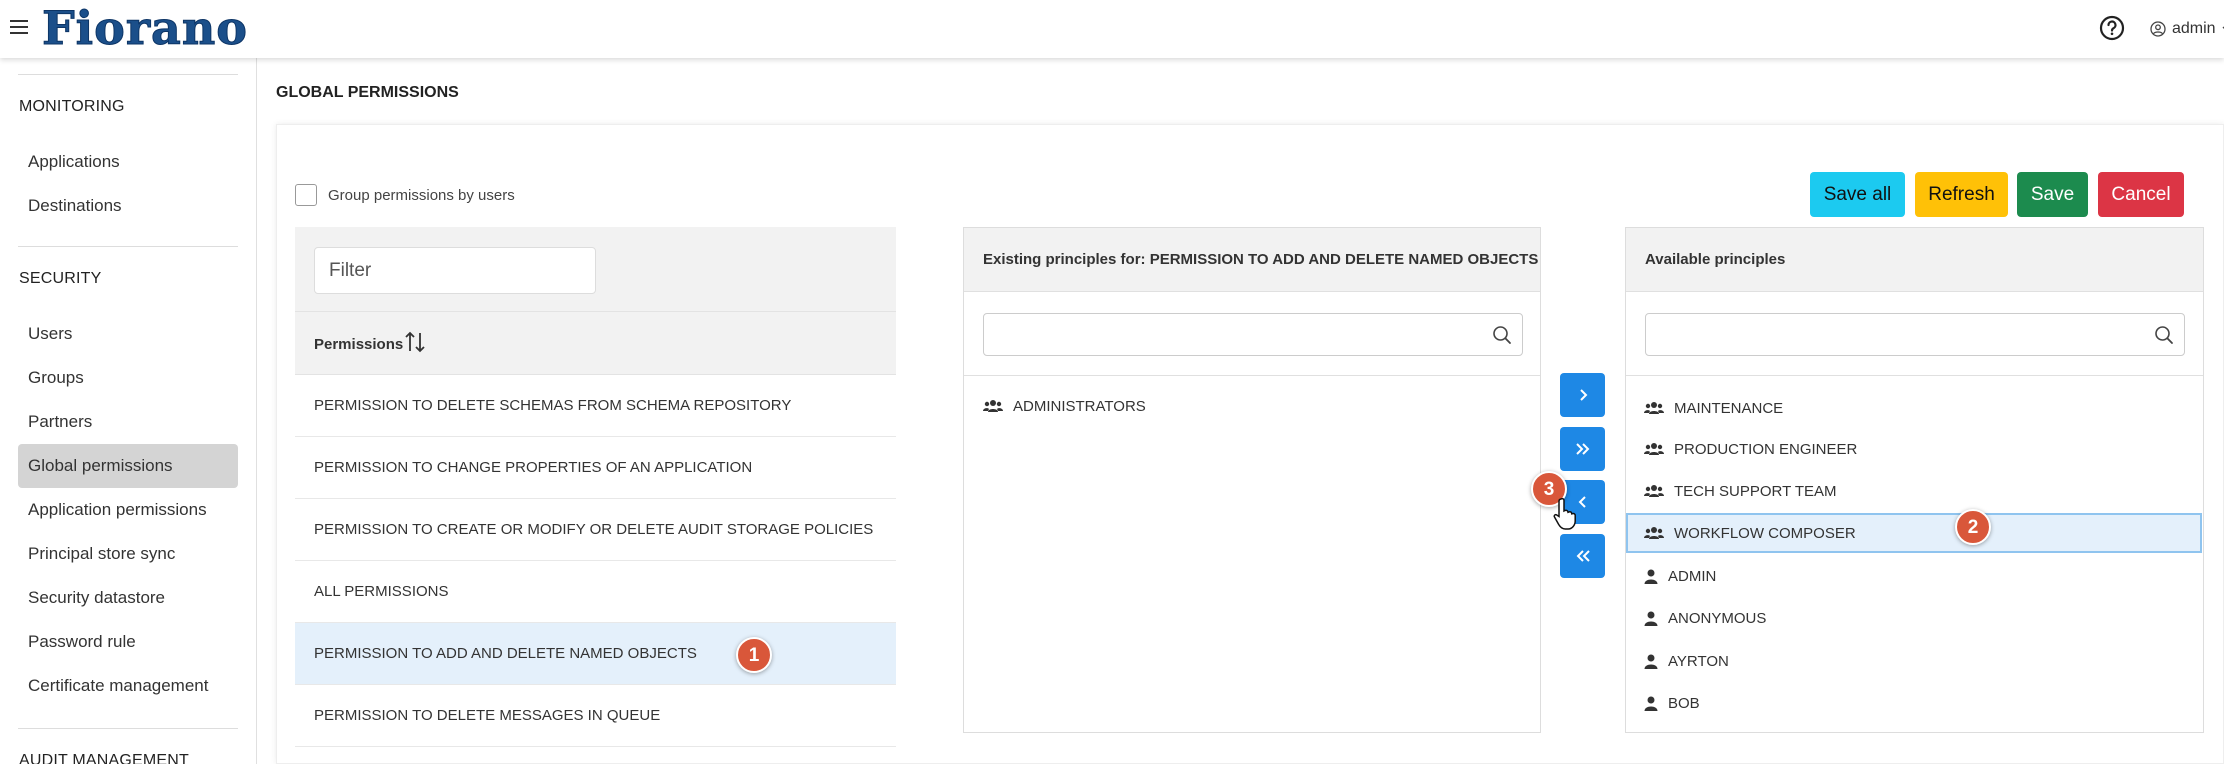 The width and height of the screenshot is (2224, 764). Describe the element at coordinates (2141, 194) in the screenshot. I see `cancel-button: Cancel` at that location.